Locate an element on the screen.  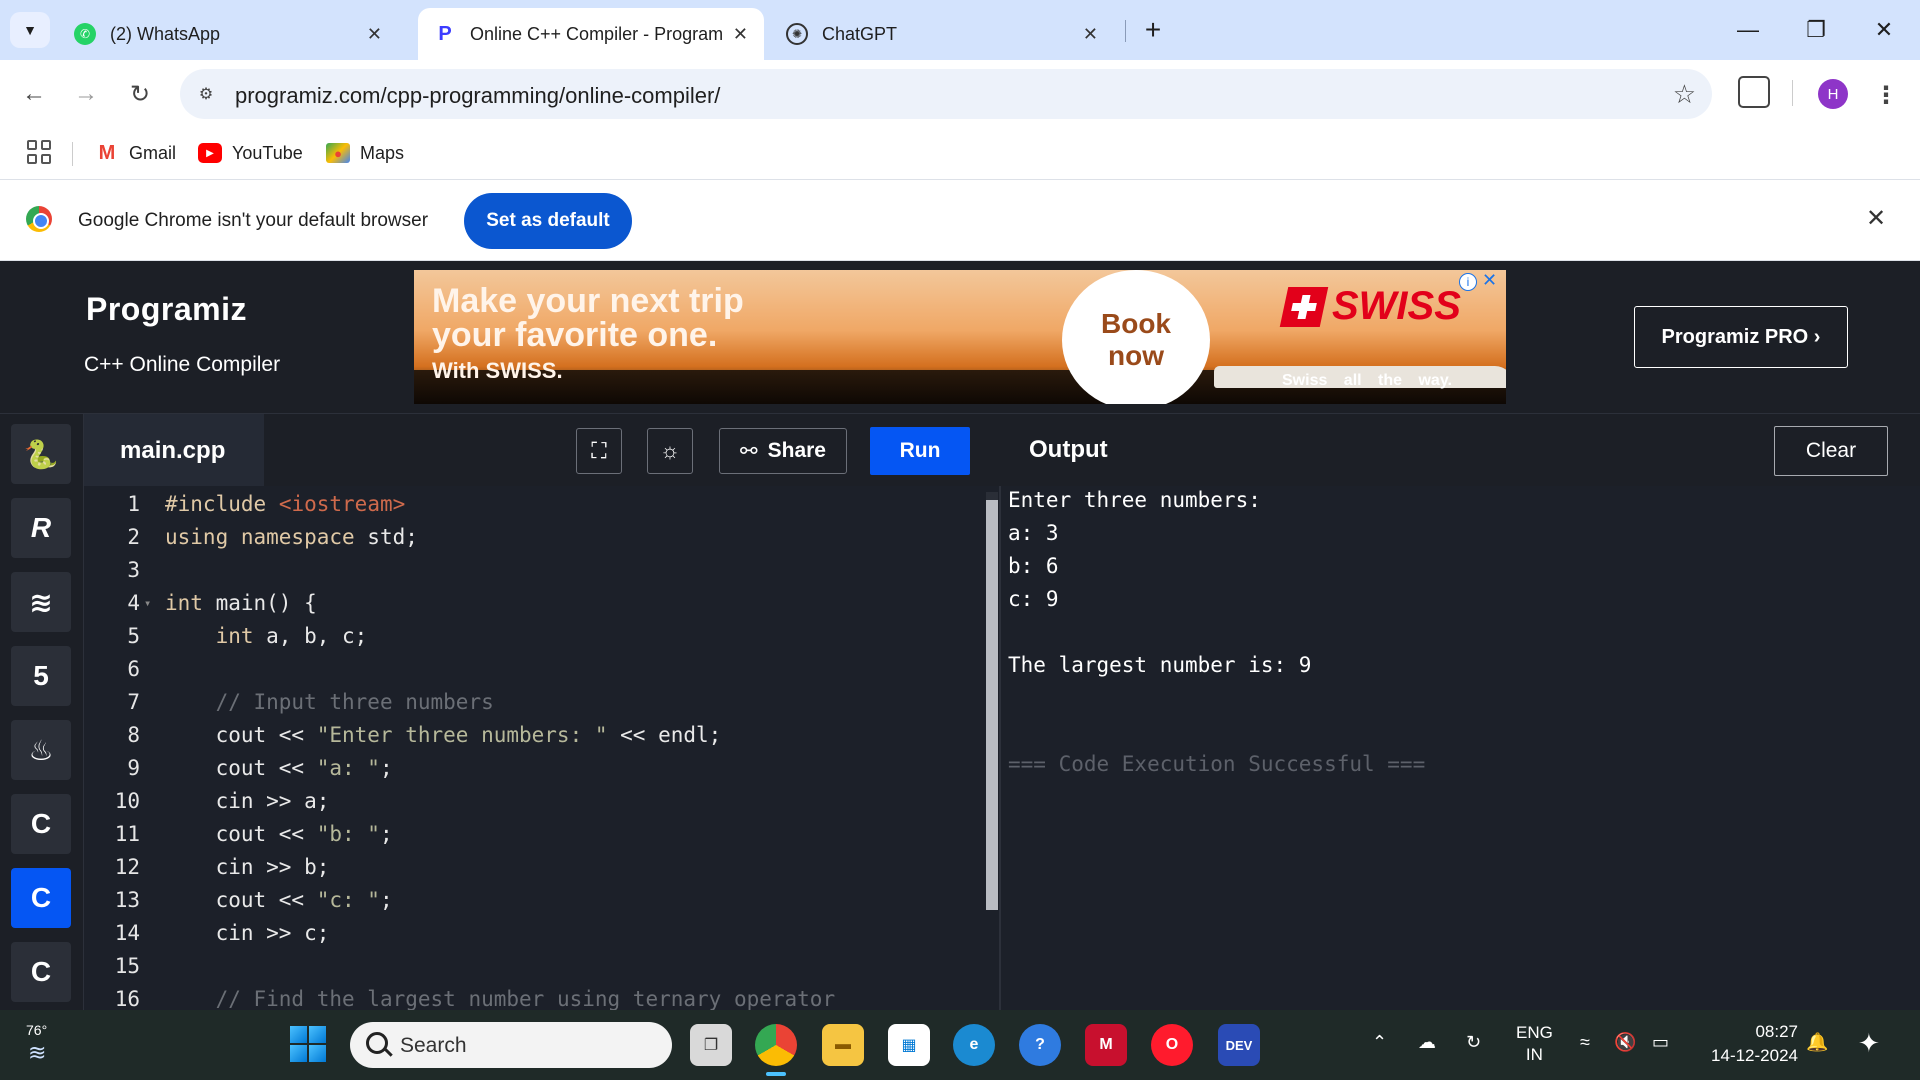
battery-icon: ▭ is located at coordinates (1660, 1042).